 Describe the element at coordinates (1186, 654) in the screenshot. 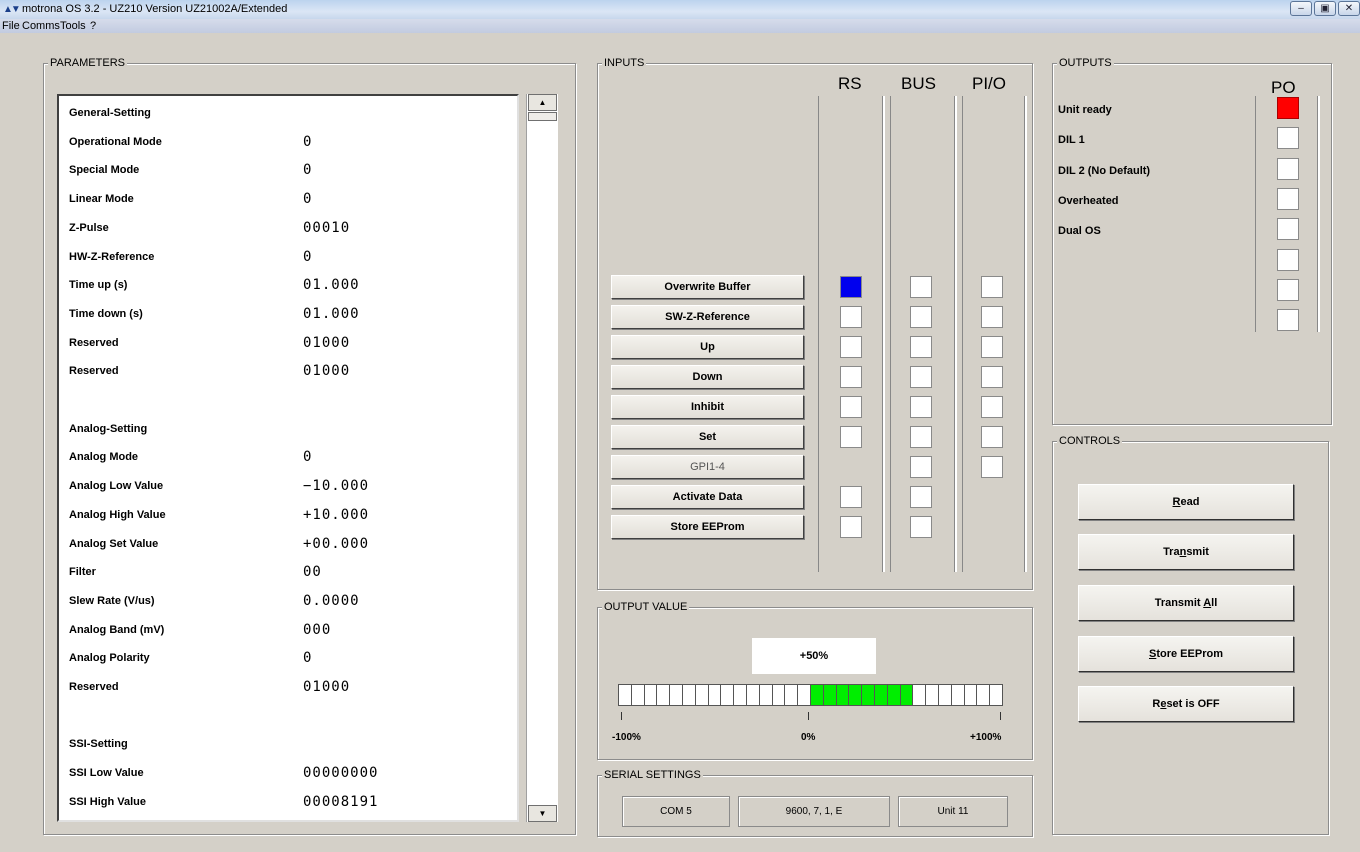

I see `store-eeprom-button: Store EEProm` at that location.